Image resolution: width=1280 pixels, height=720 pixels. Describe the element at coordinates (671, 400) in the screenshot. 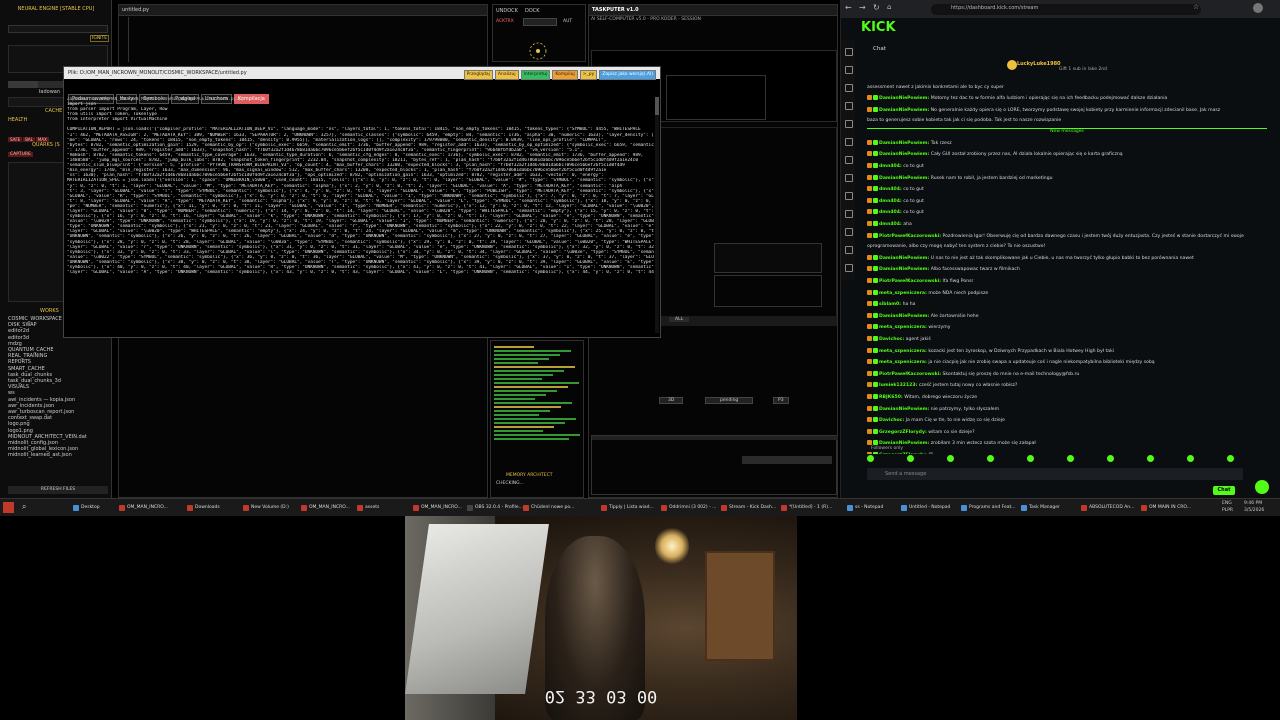

I see `frame-select: 3D` at that location.